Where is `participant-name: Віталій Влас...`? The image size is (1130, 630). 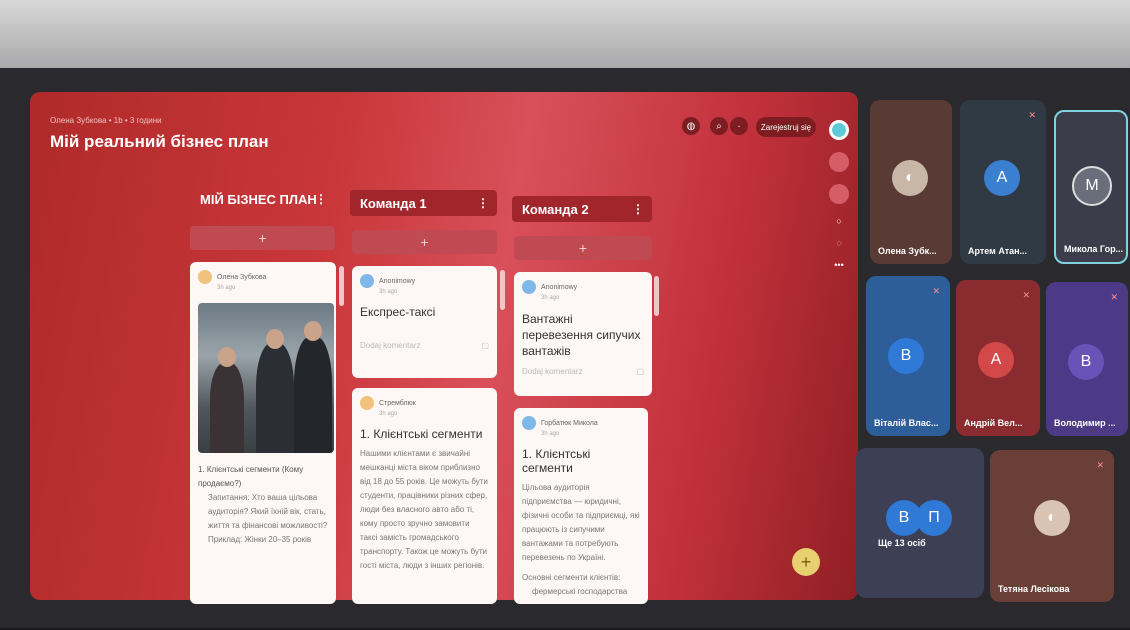
participant-name: Віталій Влас... is located at coordinates (906, 423).